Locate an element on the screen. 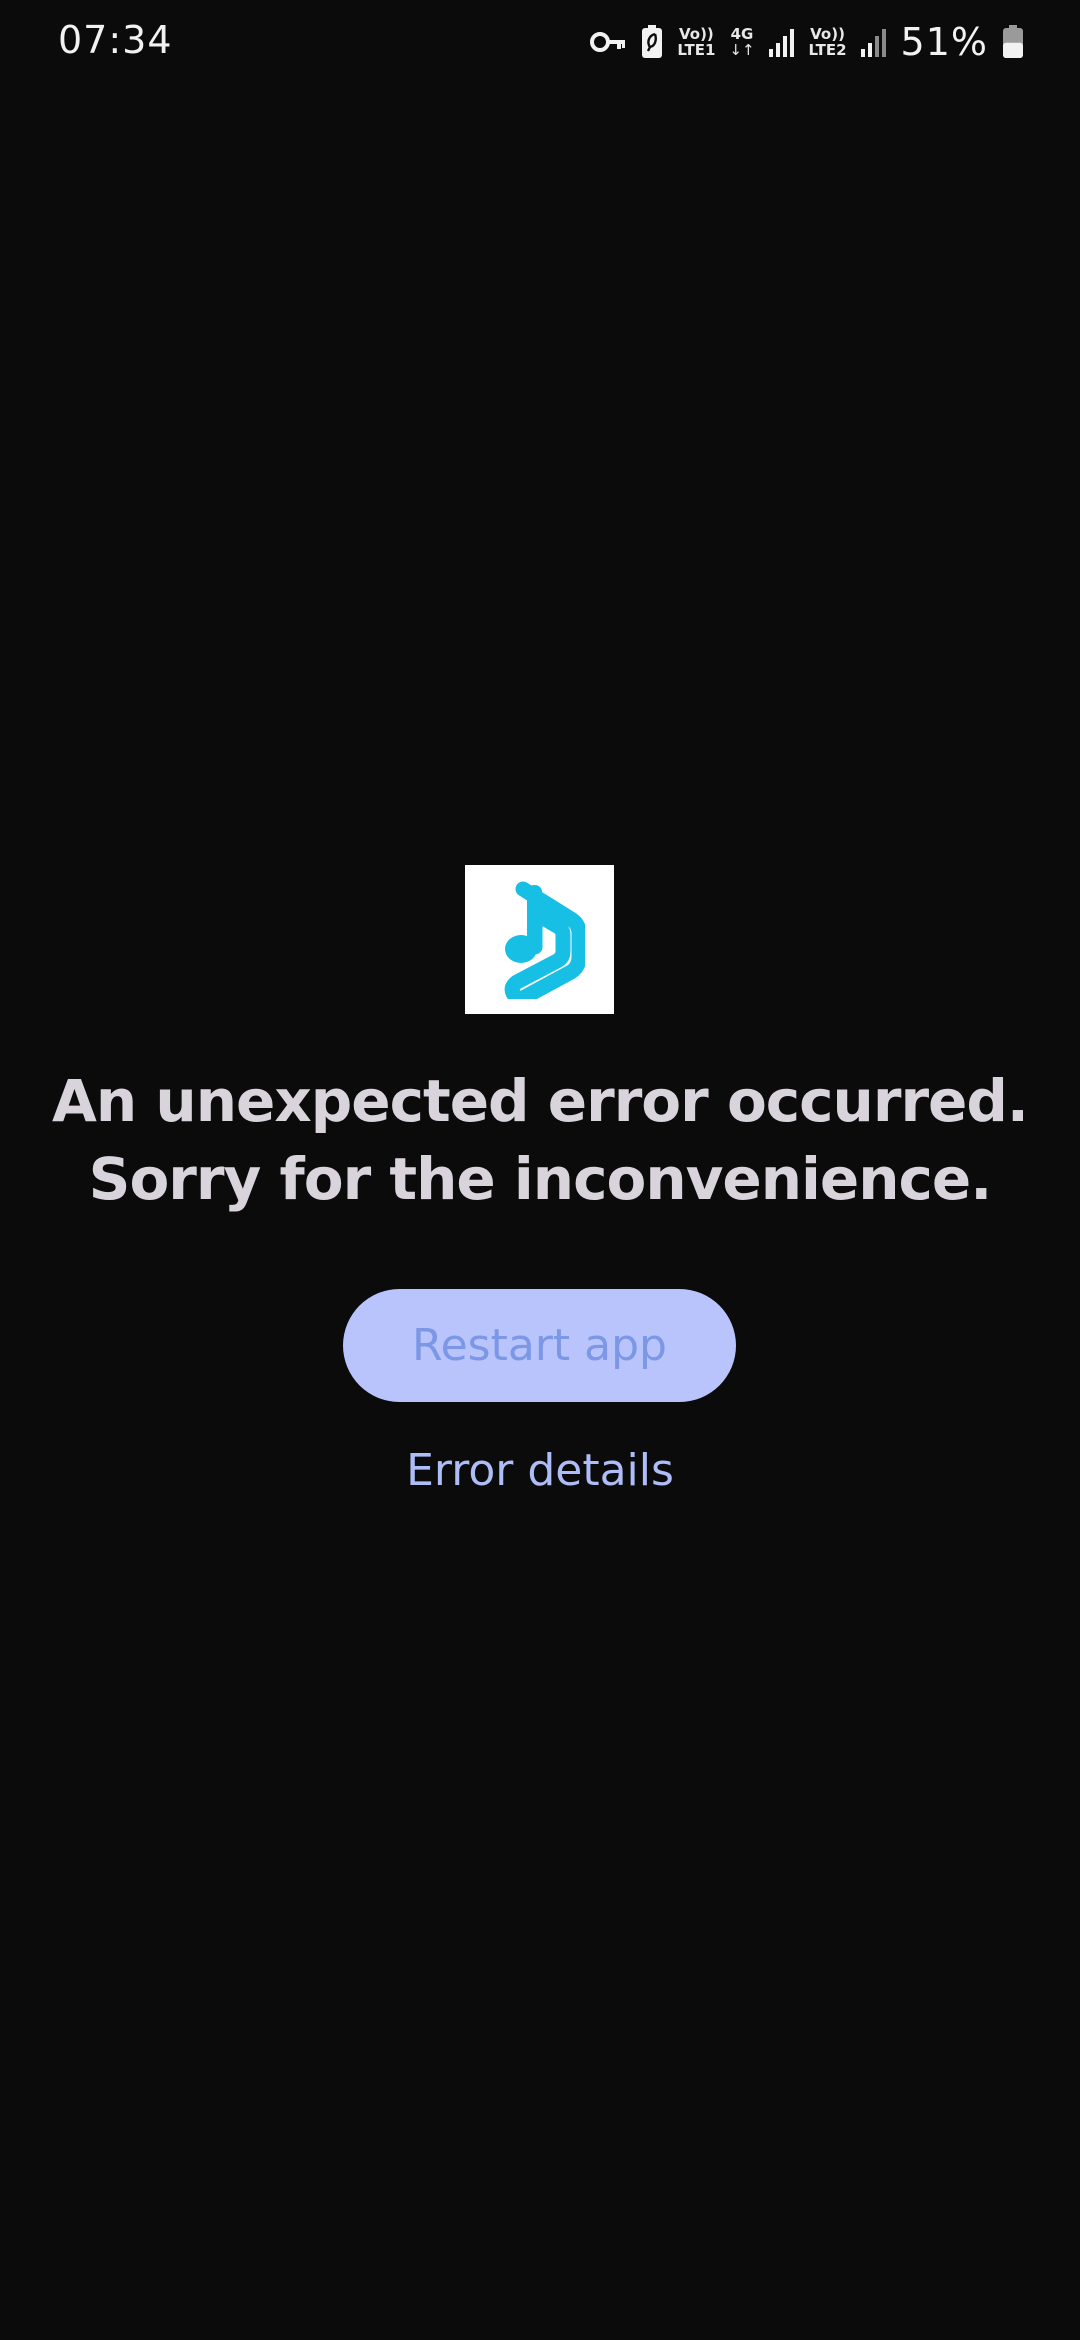  sim1-volte-icon: Vo)) LTE1 is located at coordinates (696, 42).